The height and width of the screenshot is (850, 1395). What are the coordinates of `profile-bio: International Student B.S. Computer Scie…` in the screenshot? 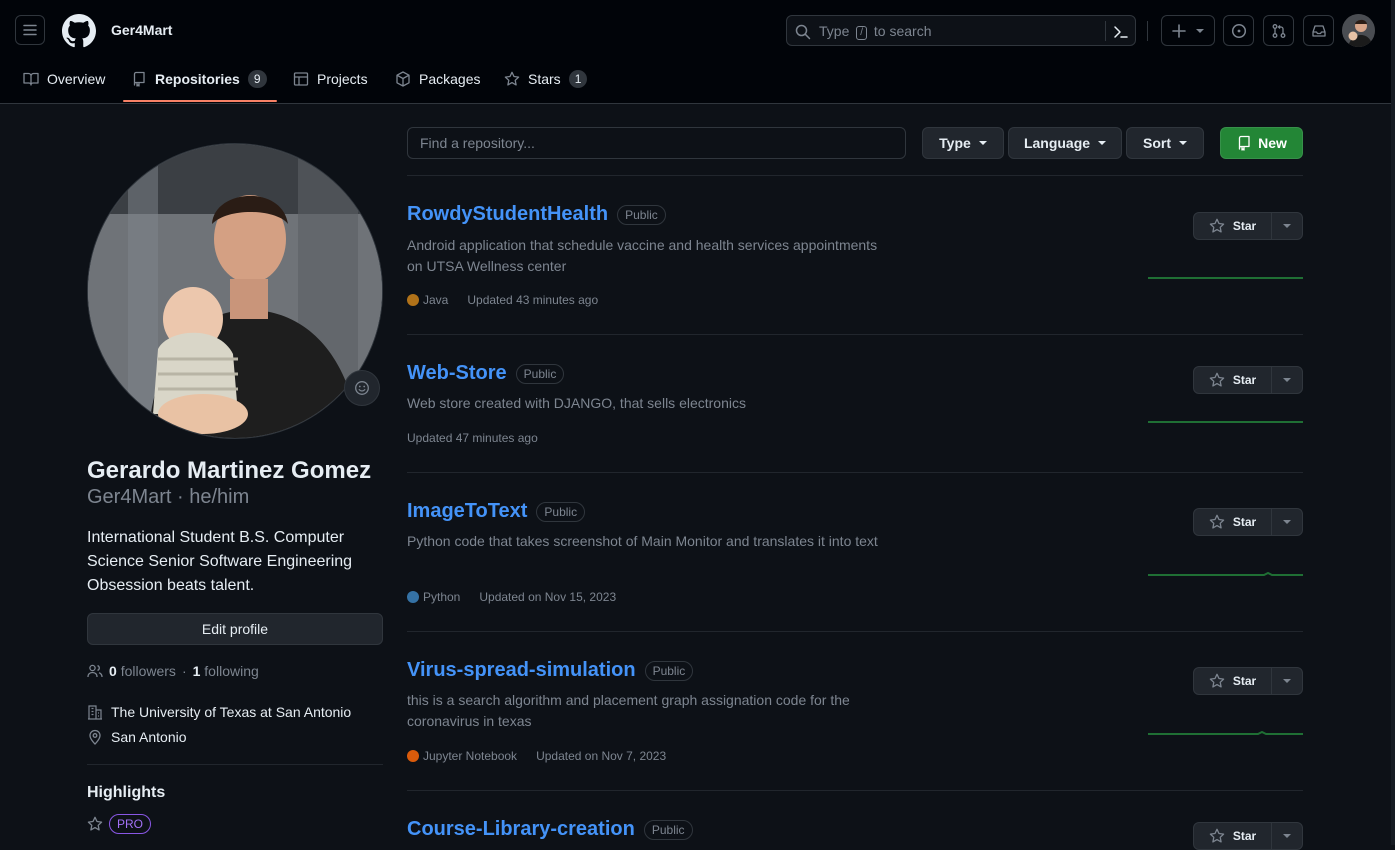 It's located at (220, 561).